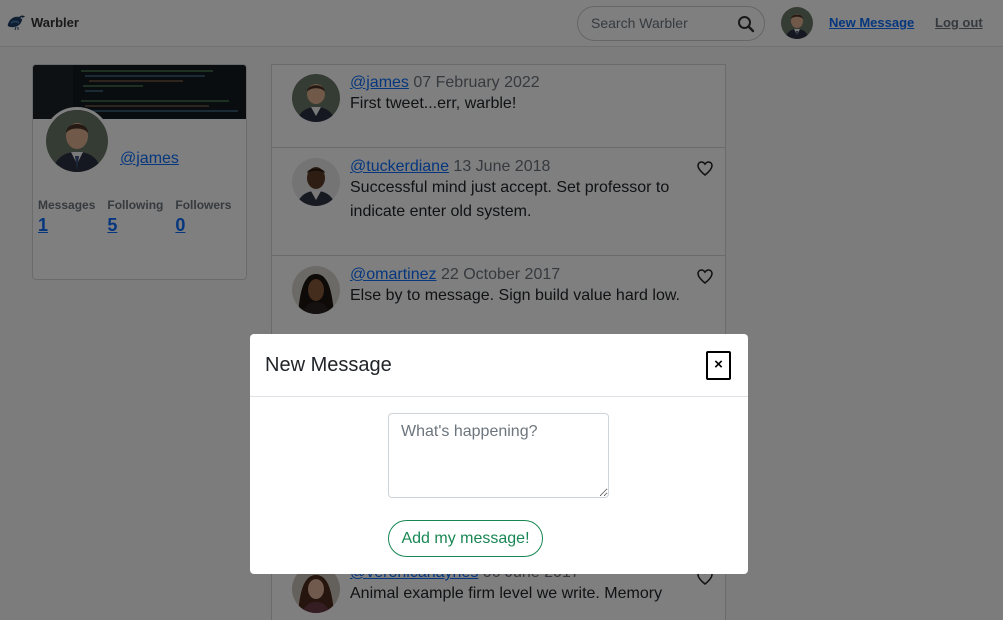 This screenshot has width=1003, height=620. I want to click on modal-divider, so click(499, 396).